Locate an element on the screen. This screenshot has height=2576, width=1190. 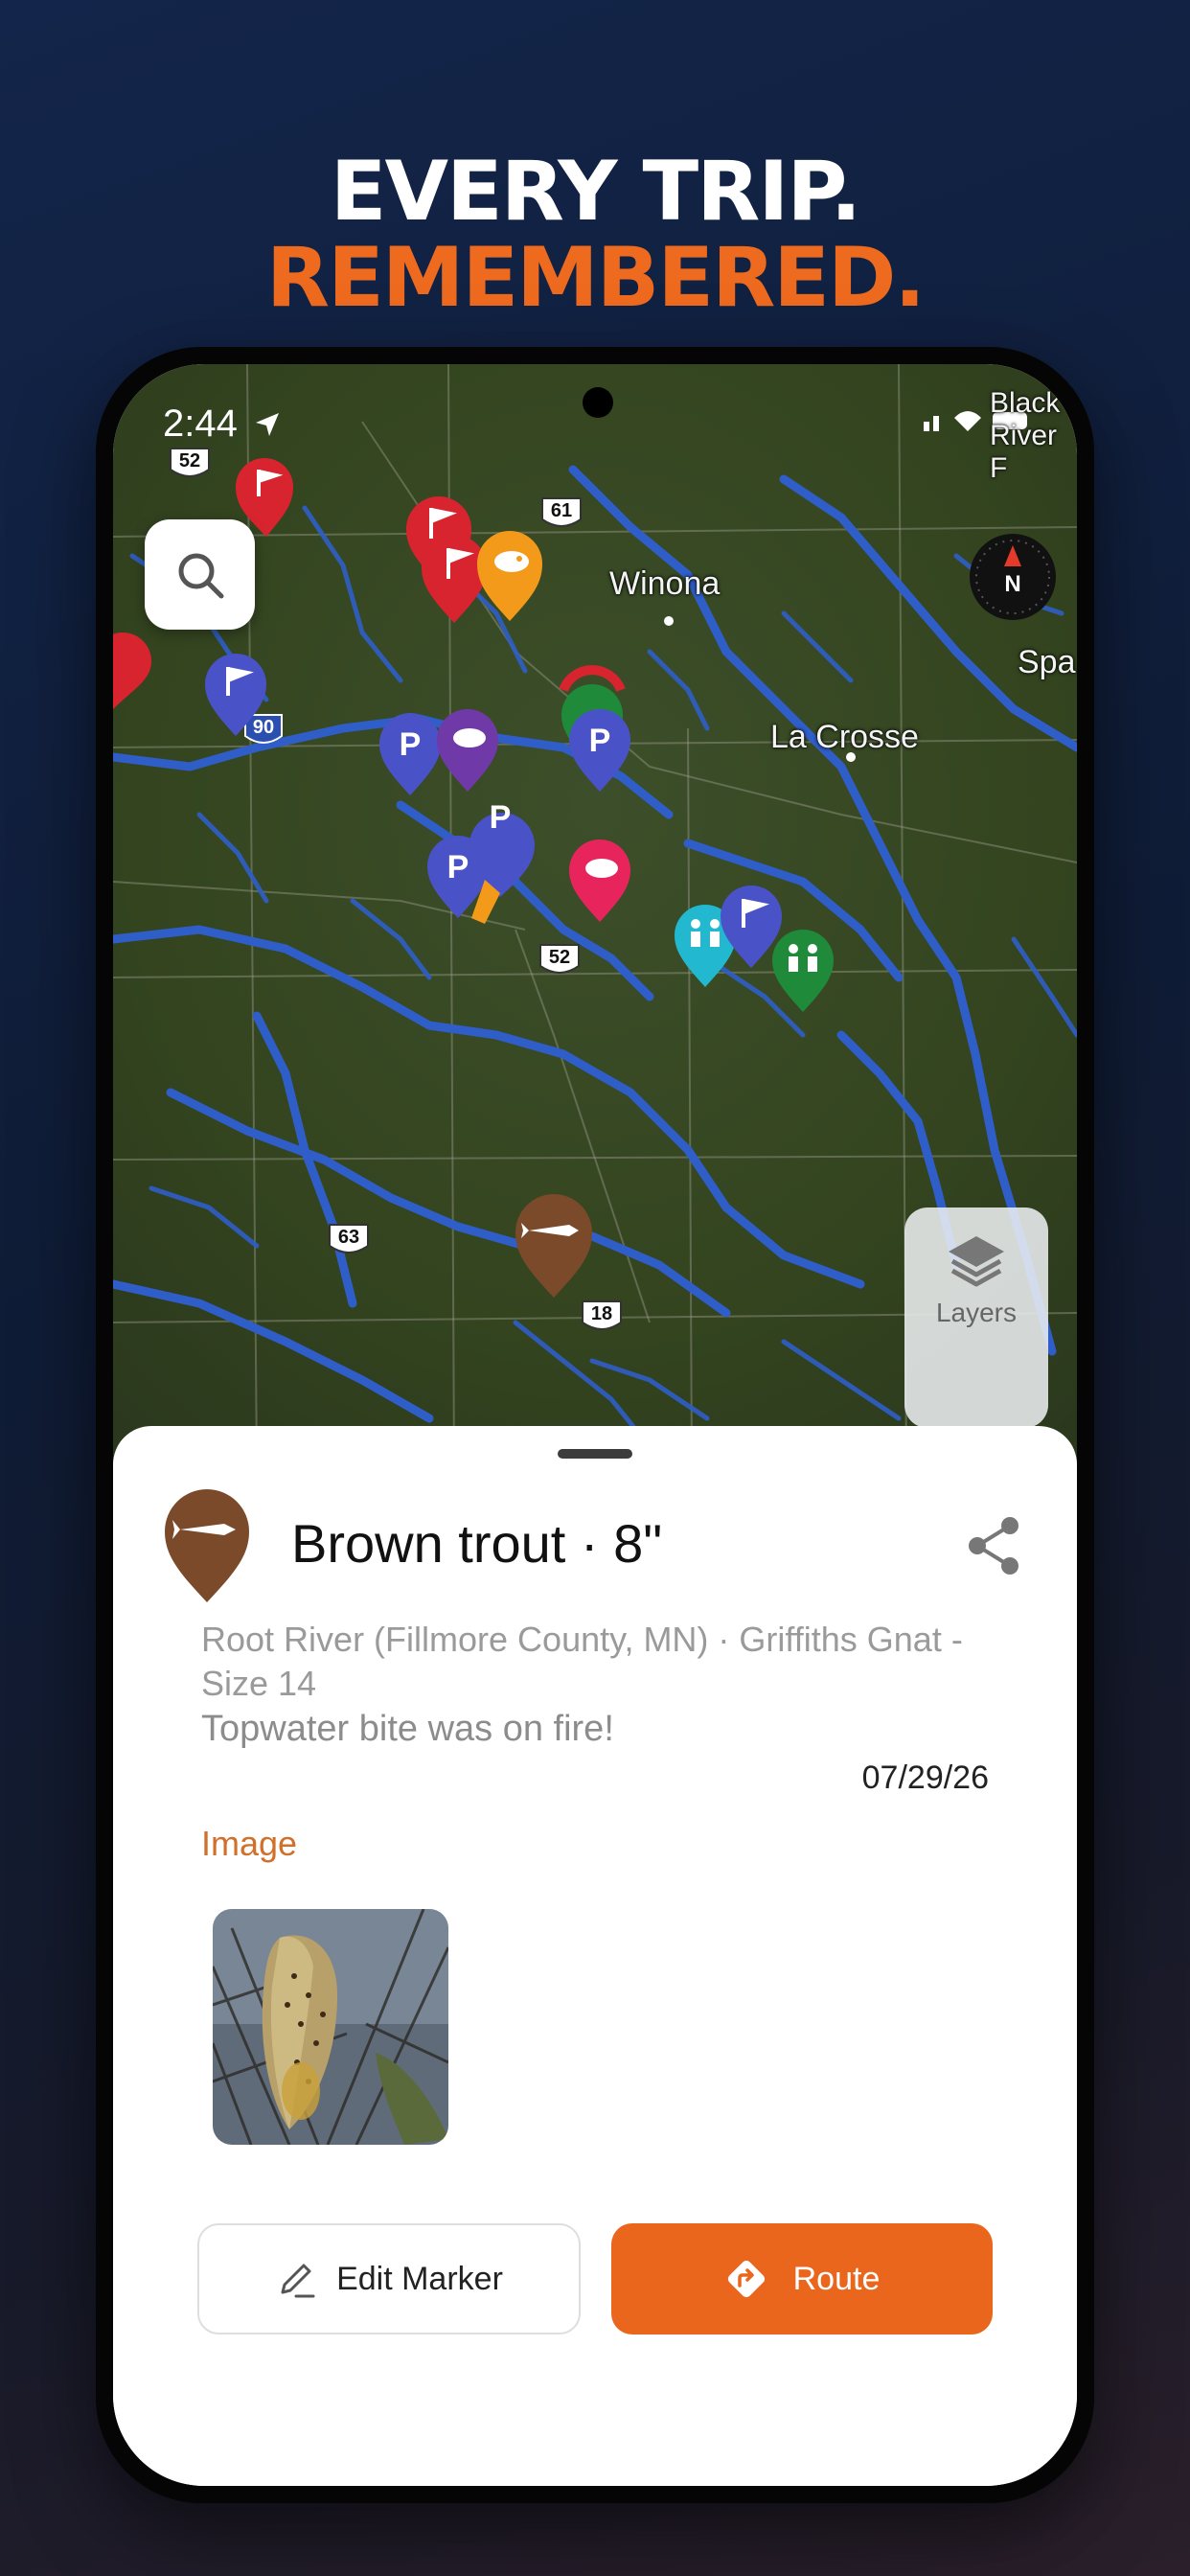
share-icon is located at coordinates (994, 1546).